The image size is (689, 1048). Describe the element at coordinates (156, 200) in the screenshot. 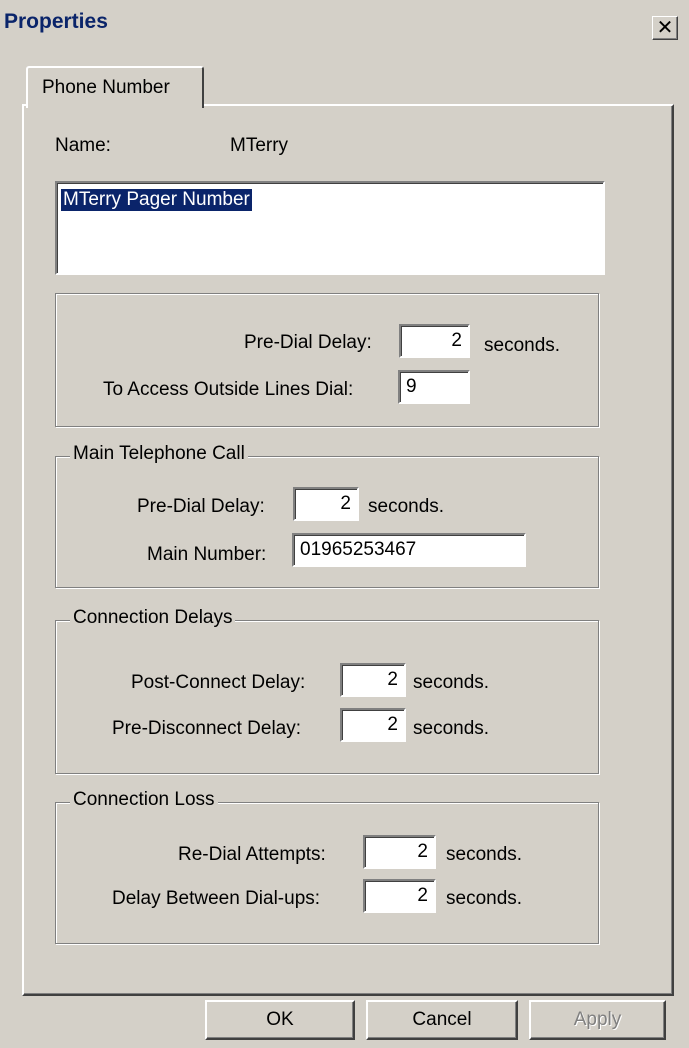

I see `description-text: MTerry Pager Number` at that location.